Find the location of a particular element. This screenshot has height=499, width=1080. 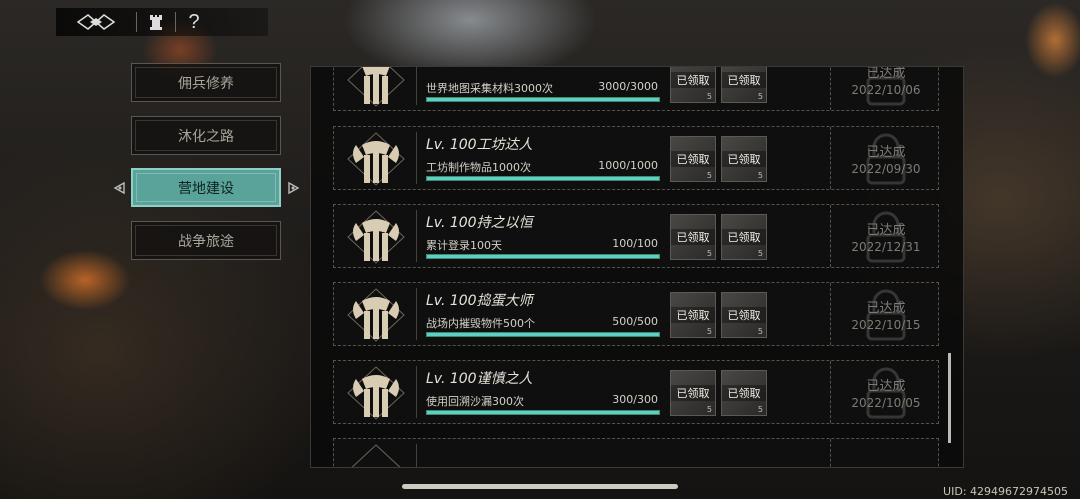

achievement-progress: 3000/3000 is located at coordinates (628, 86).